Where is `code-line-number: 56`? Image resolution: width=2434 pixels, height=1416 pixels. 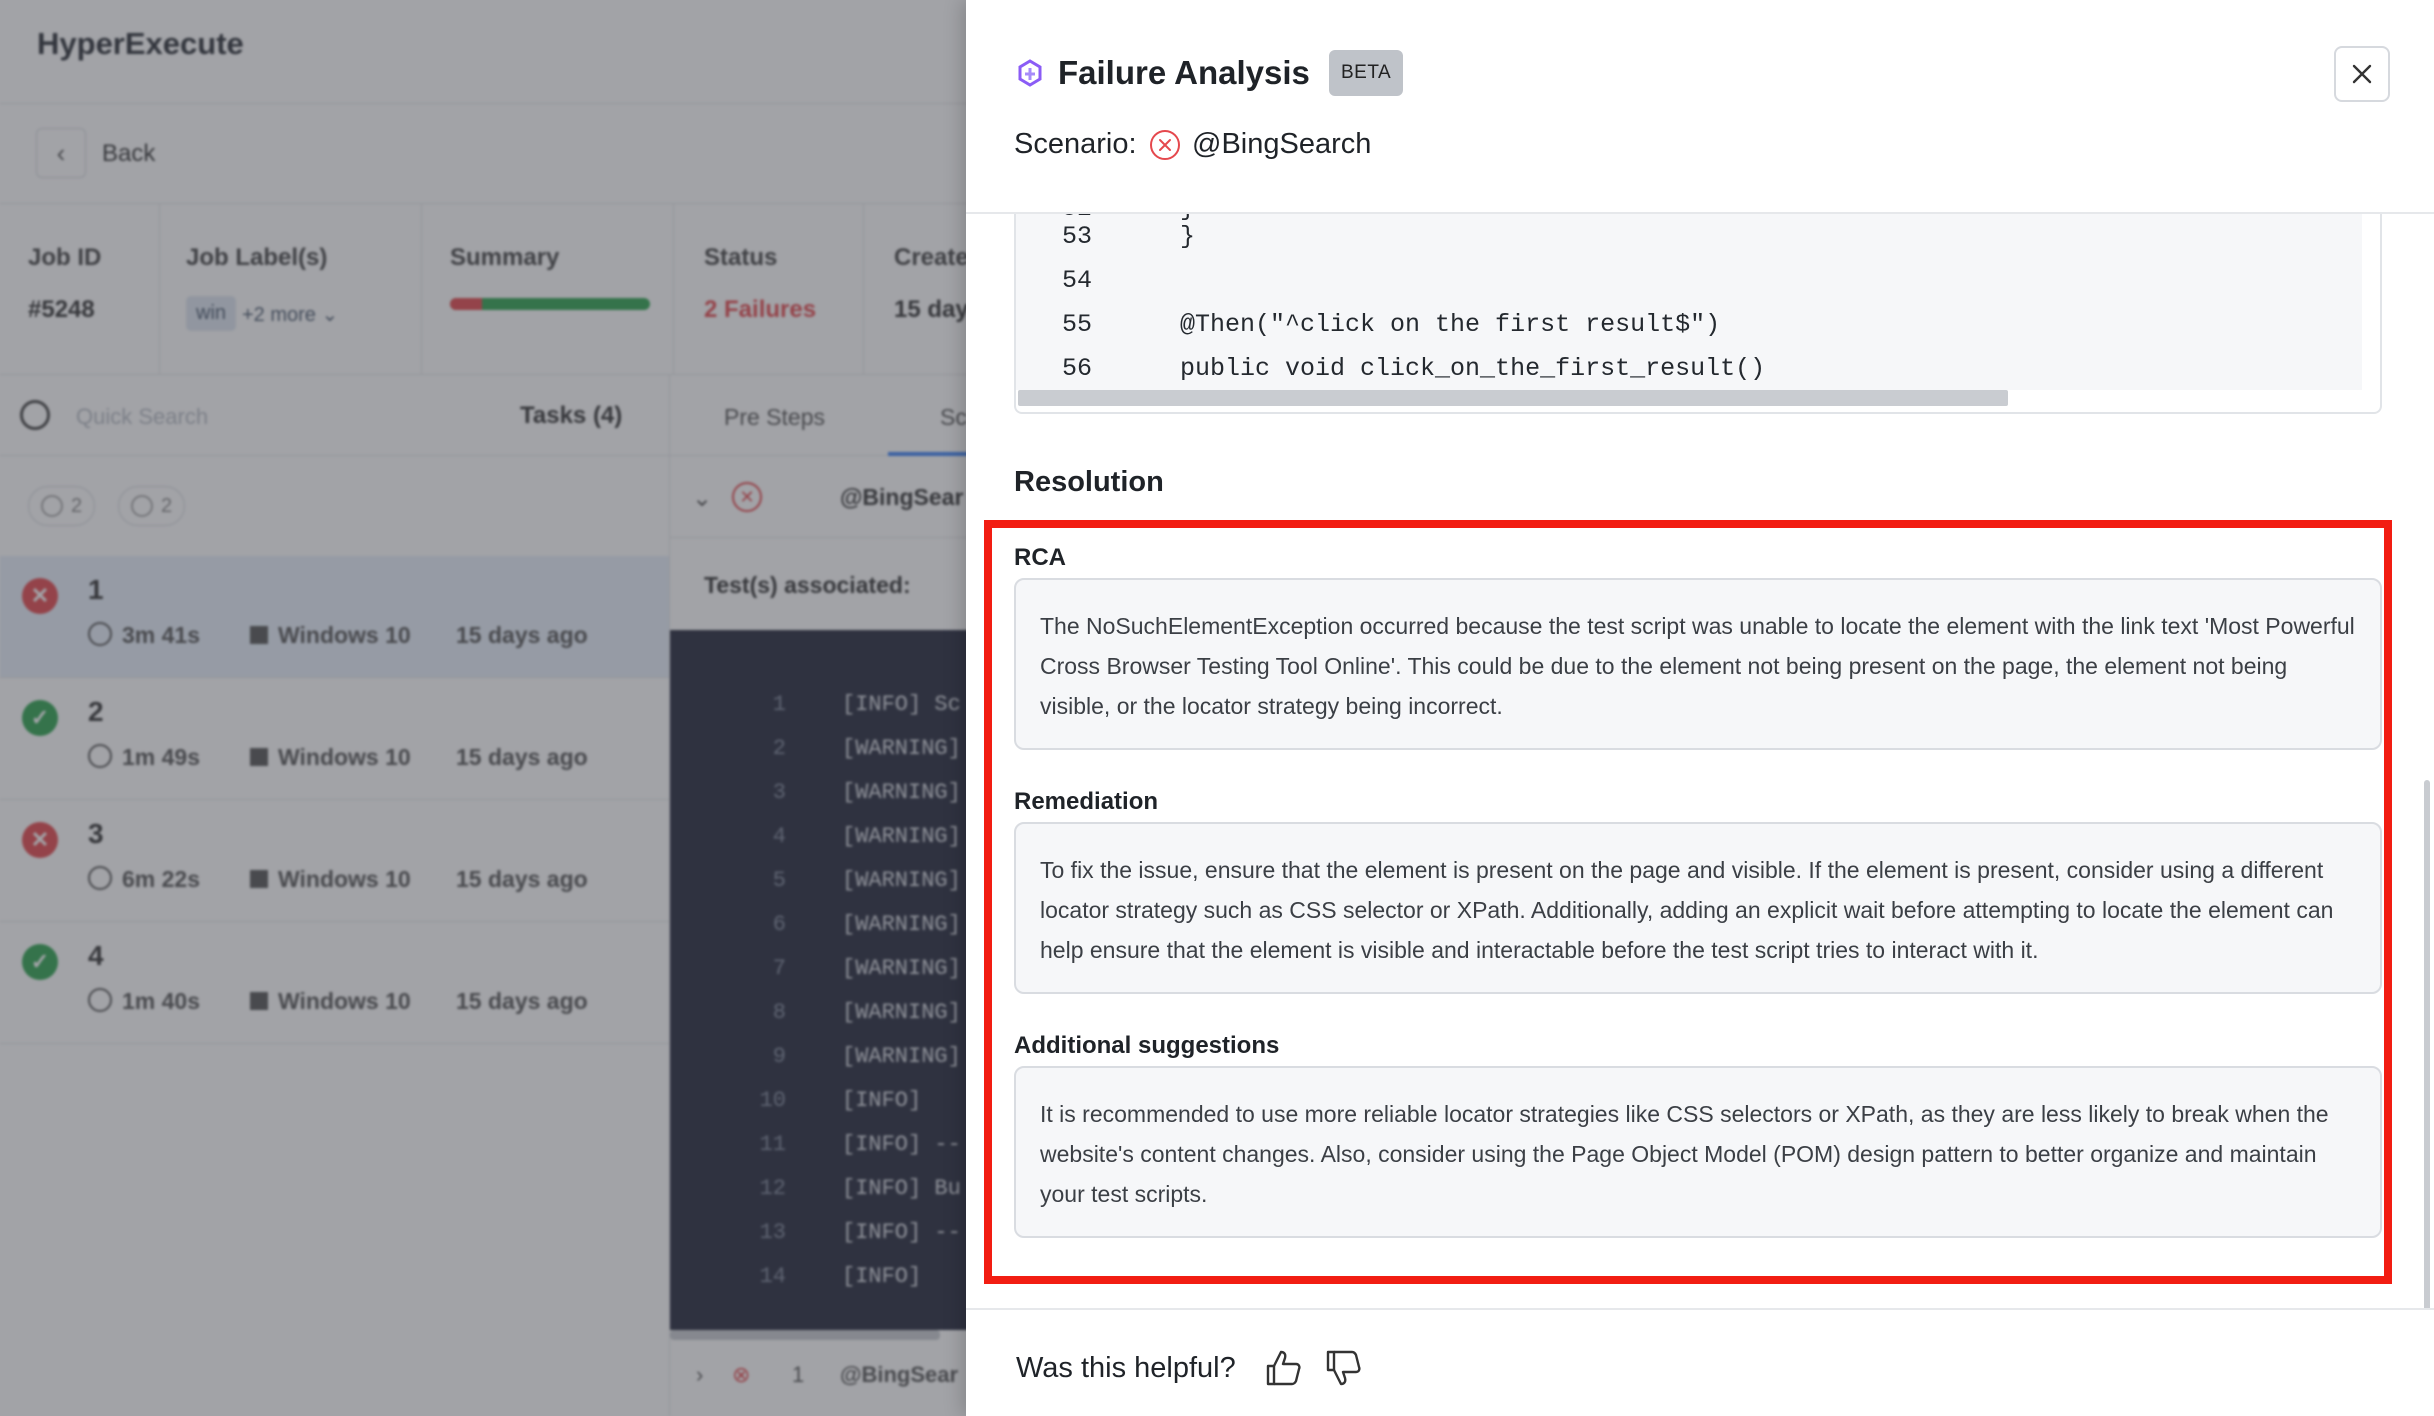 code-line-number: 56 is located at coordinates (1076, 368).